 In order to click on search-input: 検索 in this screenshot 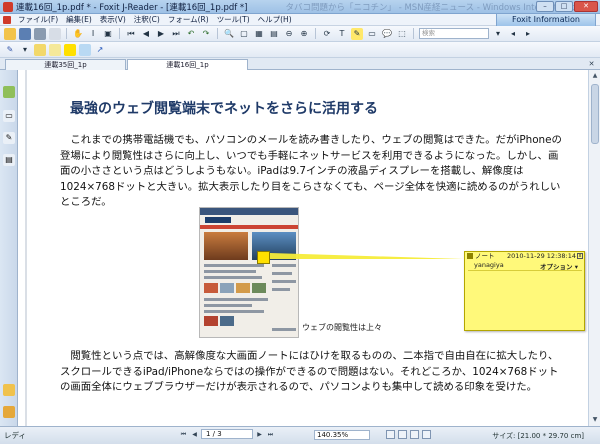, I will do `click(454, 33)`.